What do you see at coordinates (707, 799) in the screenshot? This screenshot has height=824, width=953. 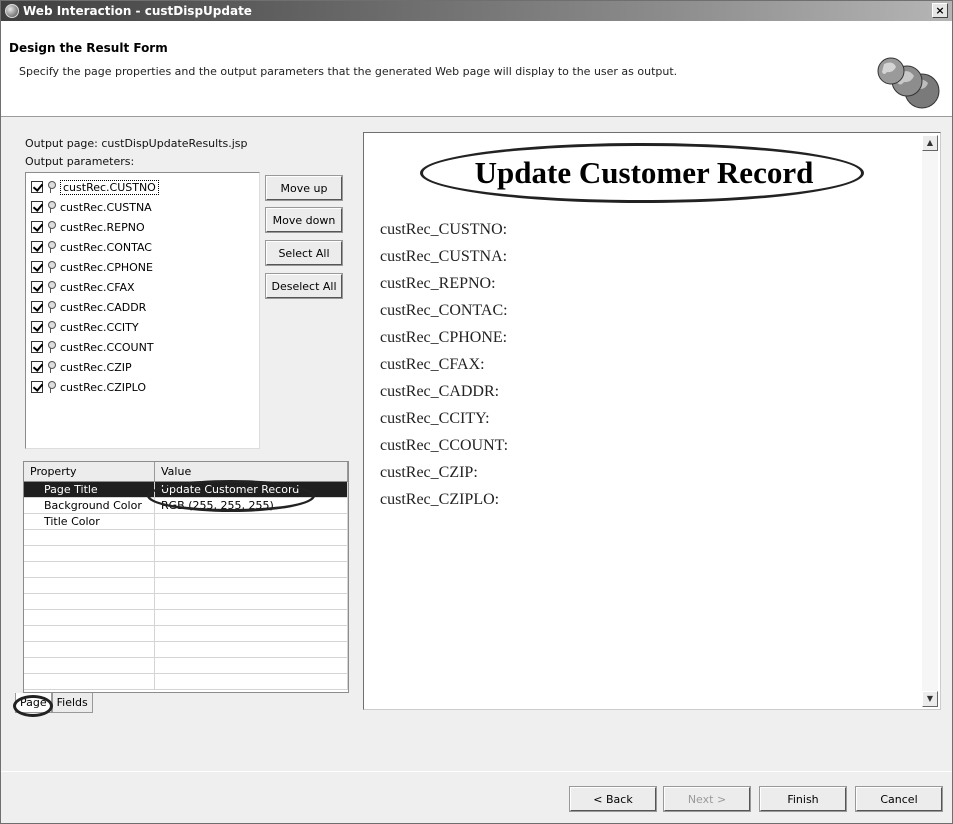 I see `next-button: Next >` at bounding box center [707, 799].